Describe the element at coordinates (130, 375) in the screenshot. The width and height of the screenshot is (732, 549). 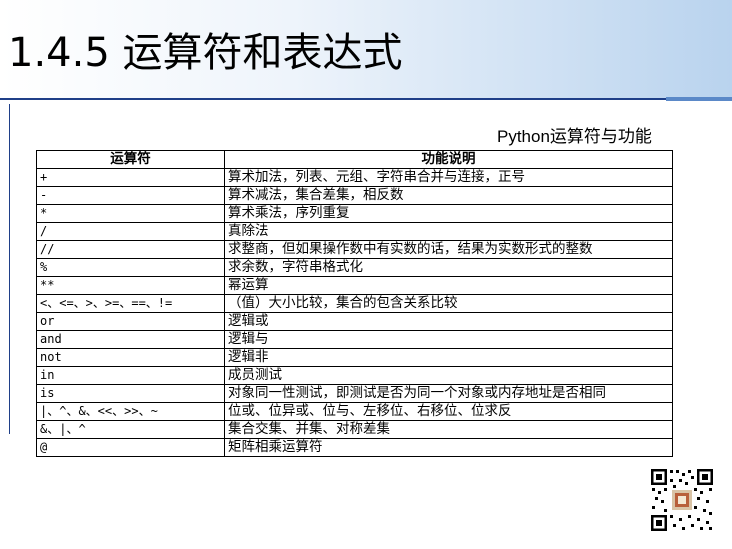
I see `operator-cell: in` at that location.